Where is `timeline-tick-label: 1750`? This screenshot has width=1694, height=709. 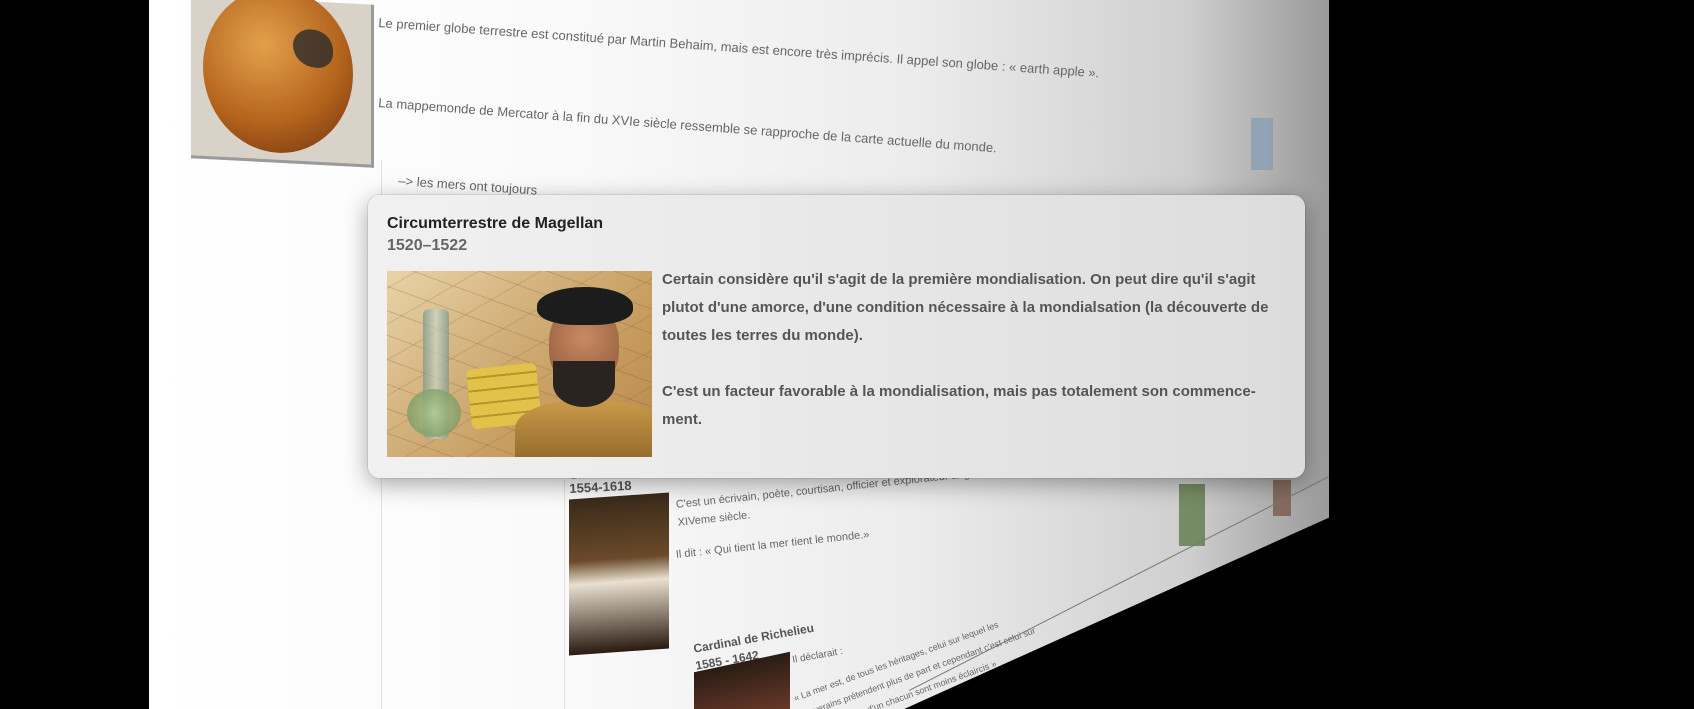 timeline-tick-label: 1750 is located at coordinates (1062, 659).